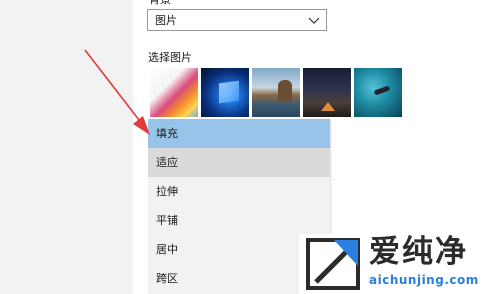  Describe the element at coordinates (166, 20) in the screenshot. I see `background-type-value: 图片` at that location.